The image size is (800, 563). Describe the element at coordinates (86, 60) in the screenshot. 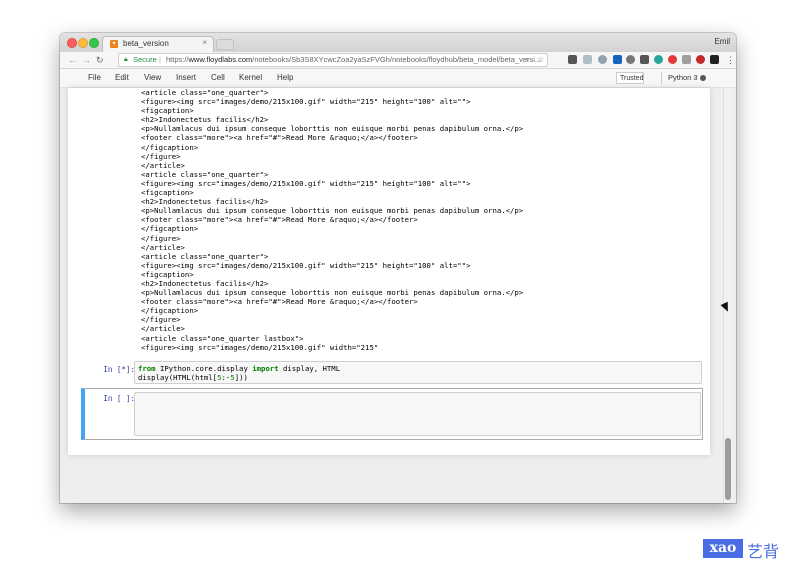

I see `forward-icon: →` at that location.